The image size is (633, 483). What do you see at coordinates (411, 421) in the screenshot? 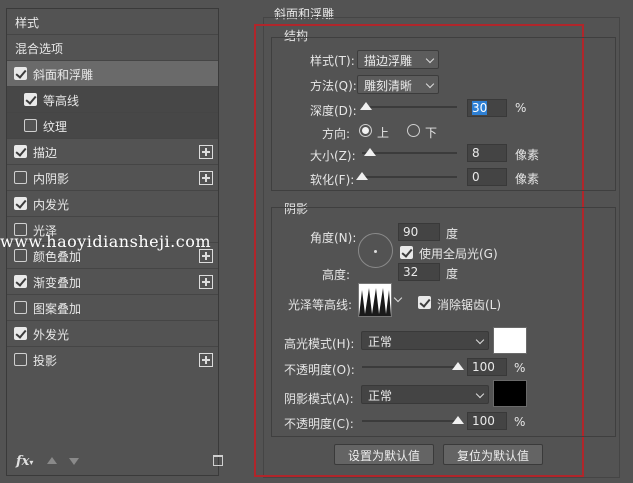
I see `shadow-opacity-slider` at bounding box center [411, 421].